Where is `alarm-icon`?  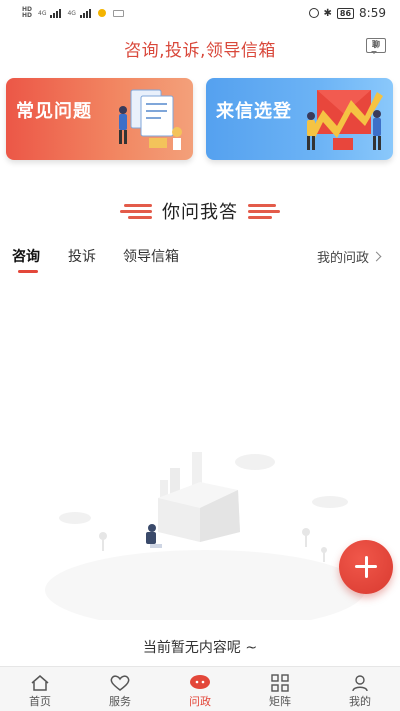
alarm-icon is located at coordinates (313, 13).